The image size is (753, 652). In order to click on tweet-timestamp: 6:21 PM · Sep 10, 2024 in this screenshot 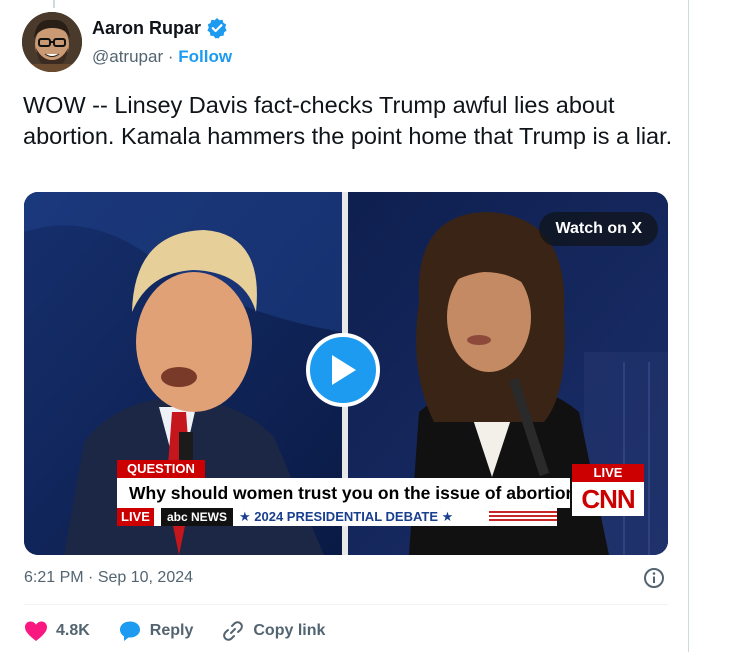, I will do `click(108, 578)`.